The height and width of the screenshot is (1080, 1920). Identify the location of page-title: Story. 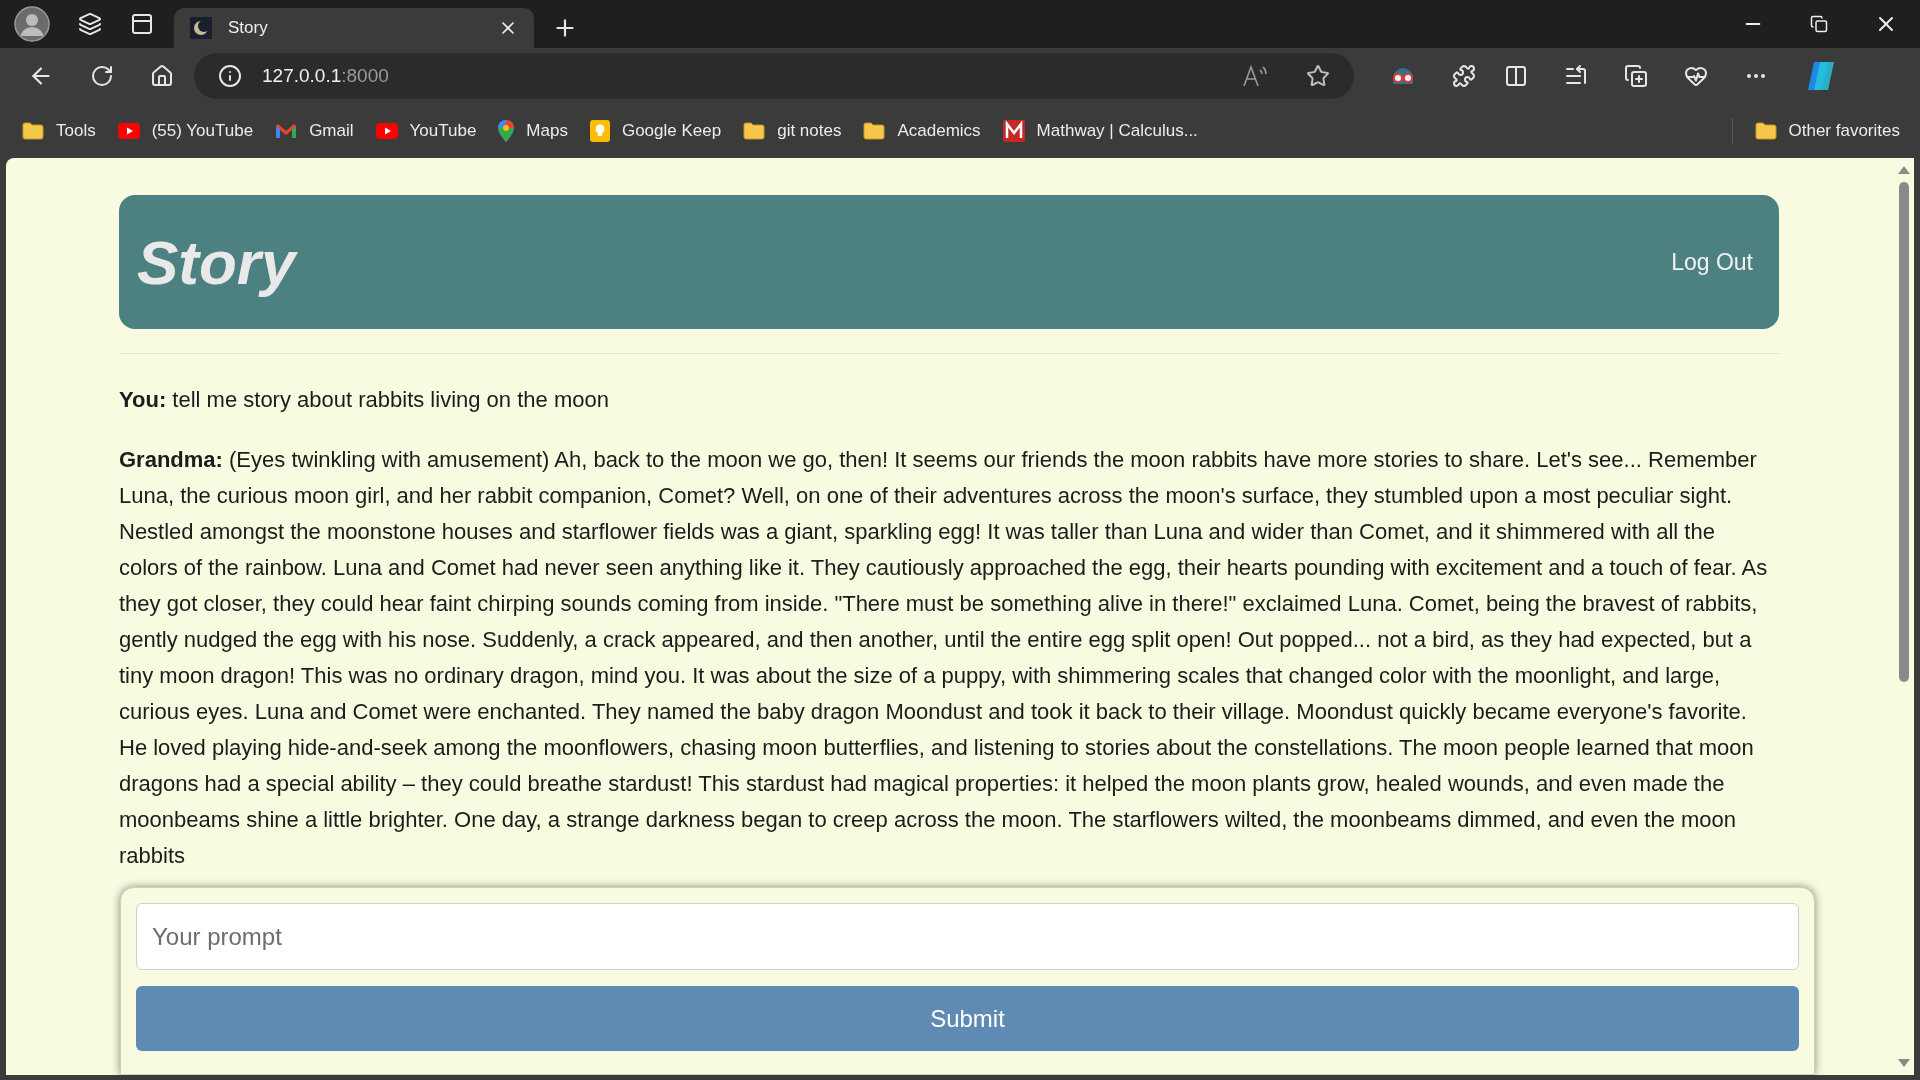
(216, 262).